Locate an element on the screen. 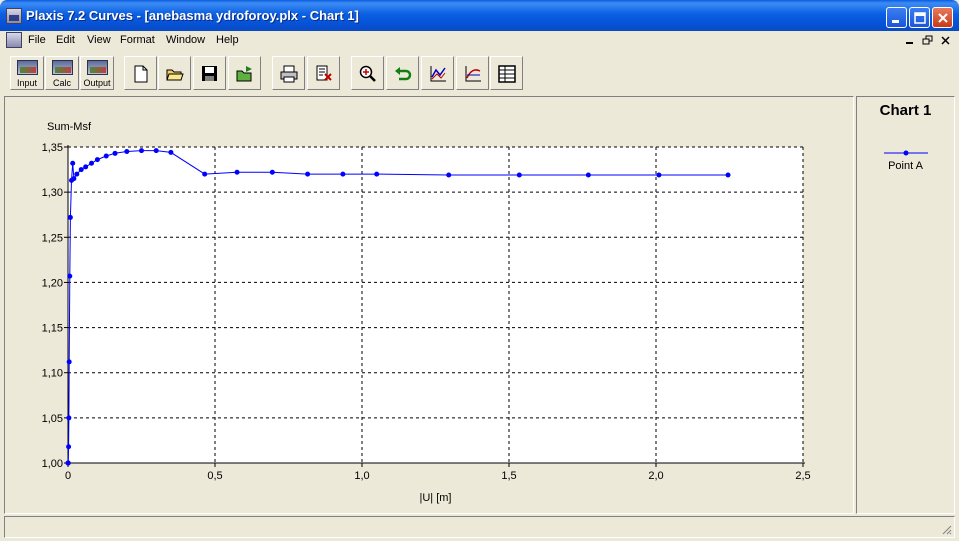 Image resolution: width=959 pixels, height=541 pixels. y-tick-label: 1,15 is located at coordinates (52, 329).